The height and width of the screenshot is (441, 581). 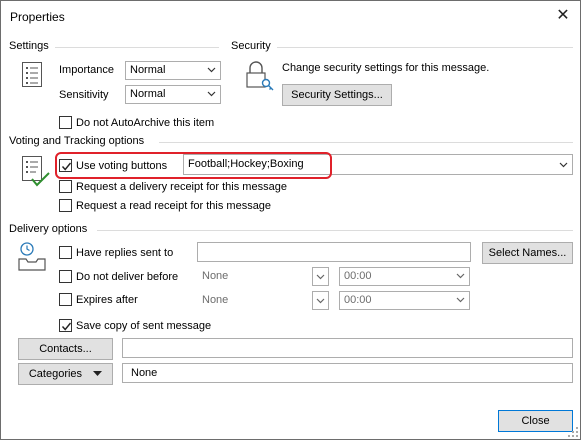 What do you see at coordinates (334, 252) in the screenshot?
I see `have-replies-input` at bounding box center [334, 252].